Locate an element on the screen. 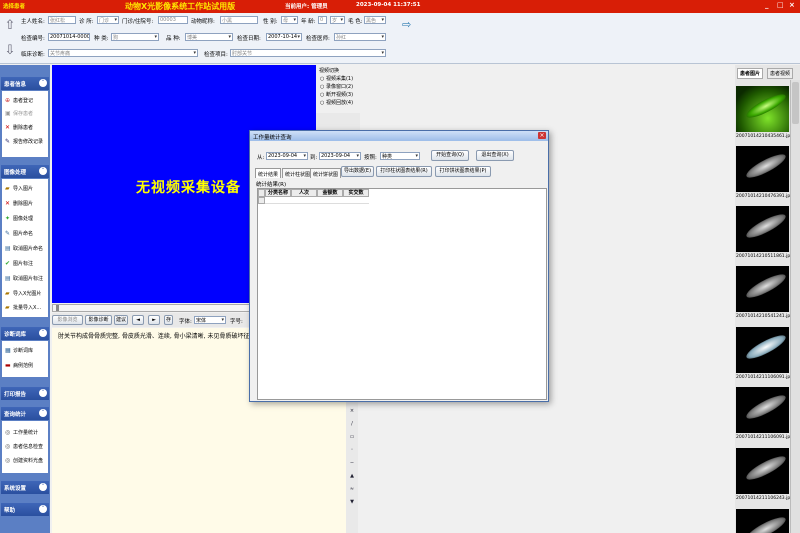 The height and width of the screenshot is (533, 800). image-diagnosis-button: 影像诊断 is located at coordinates (98, 320).